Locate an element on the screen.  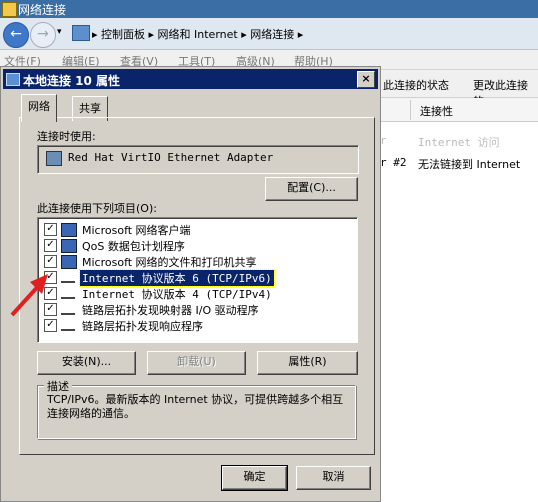
list-item: ✓ QoS 数据包计划程序 is located at coordinates (192, 245).